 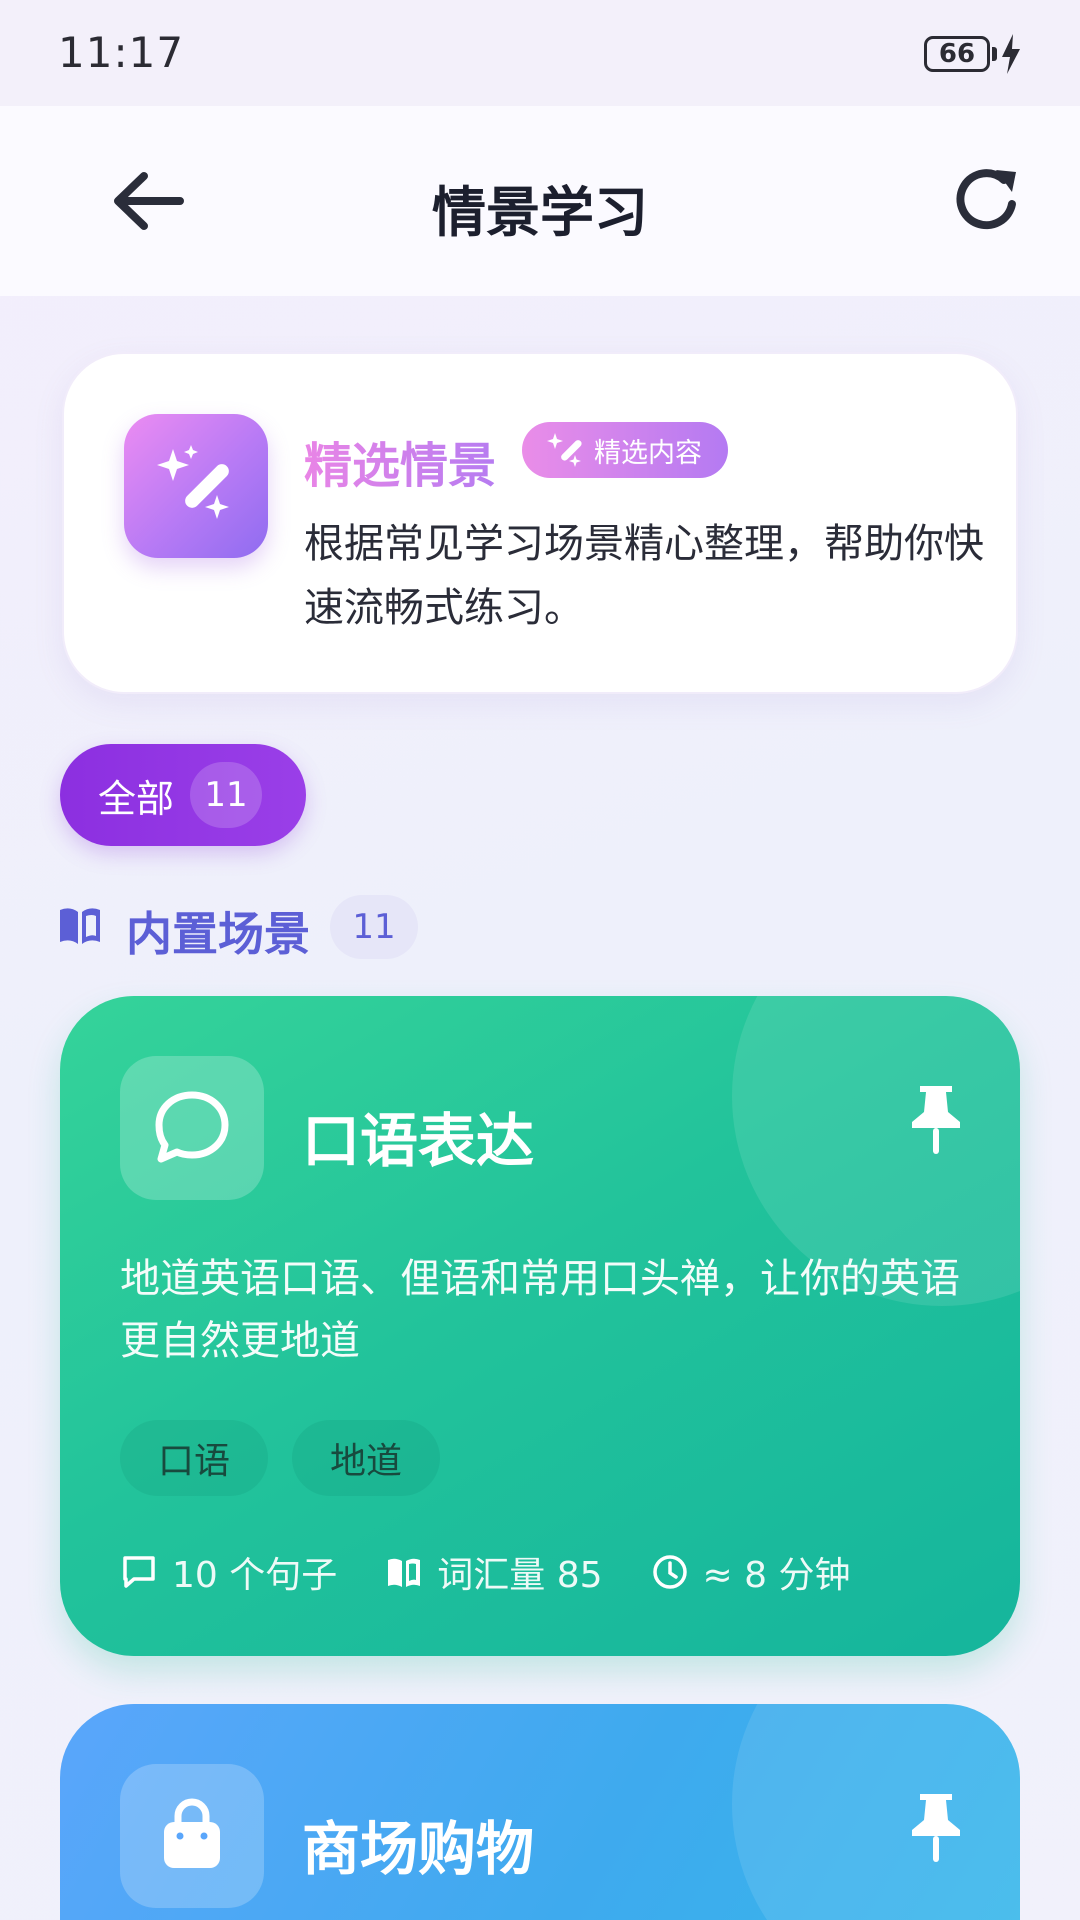 What do you see at coordinates (192, 1836) in the screenshot?
I see `shopping-bag-icon` at bounding box center [192, 1836].